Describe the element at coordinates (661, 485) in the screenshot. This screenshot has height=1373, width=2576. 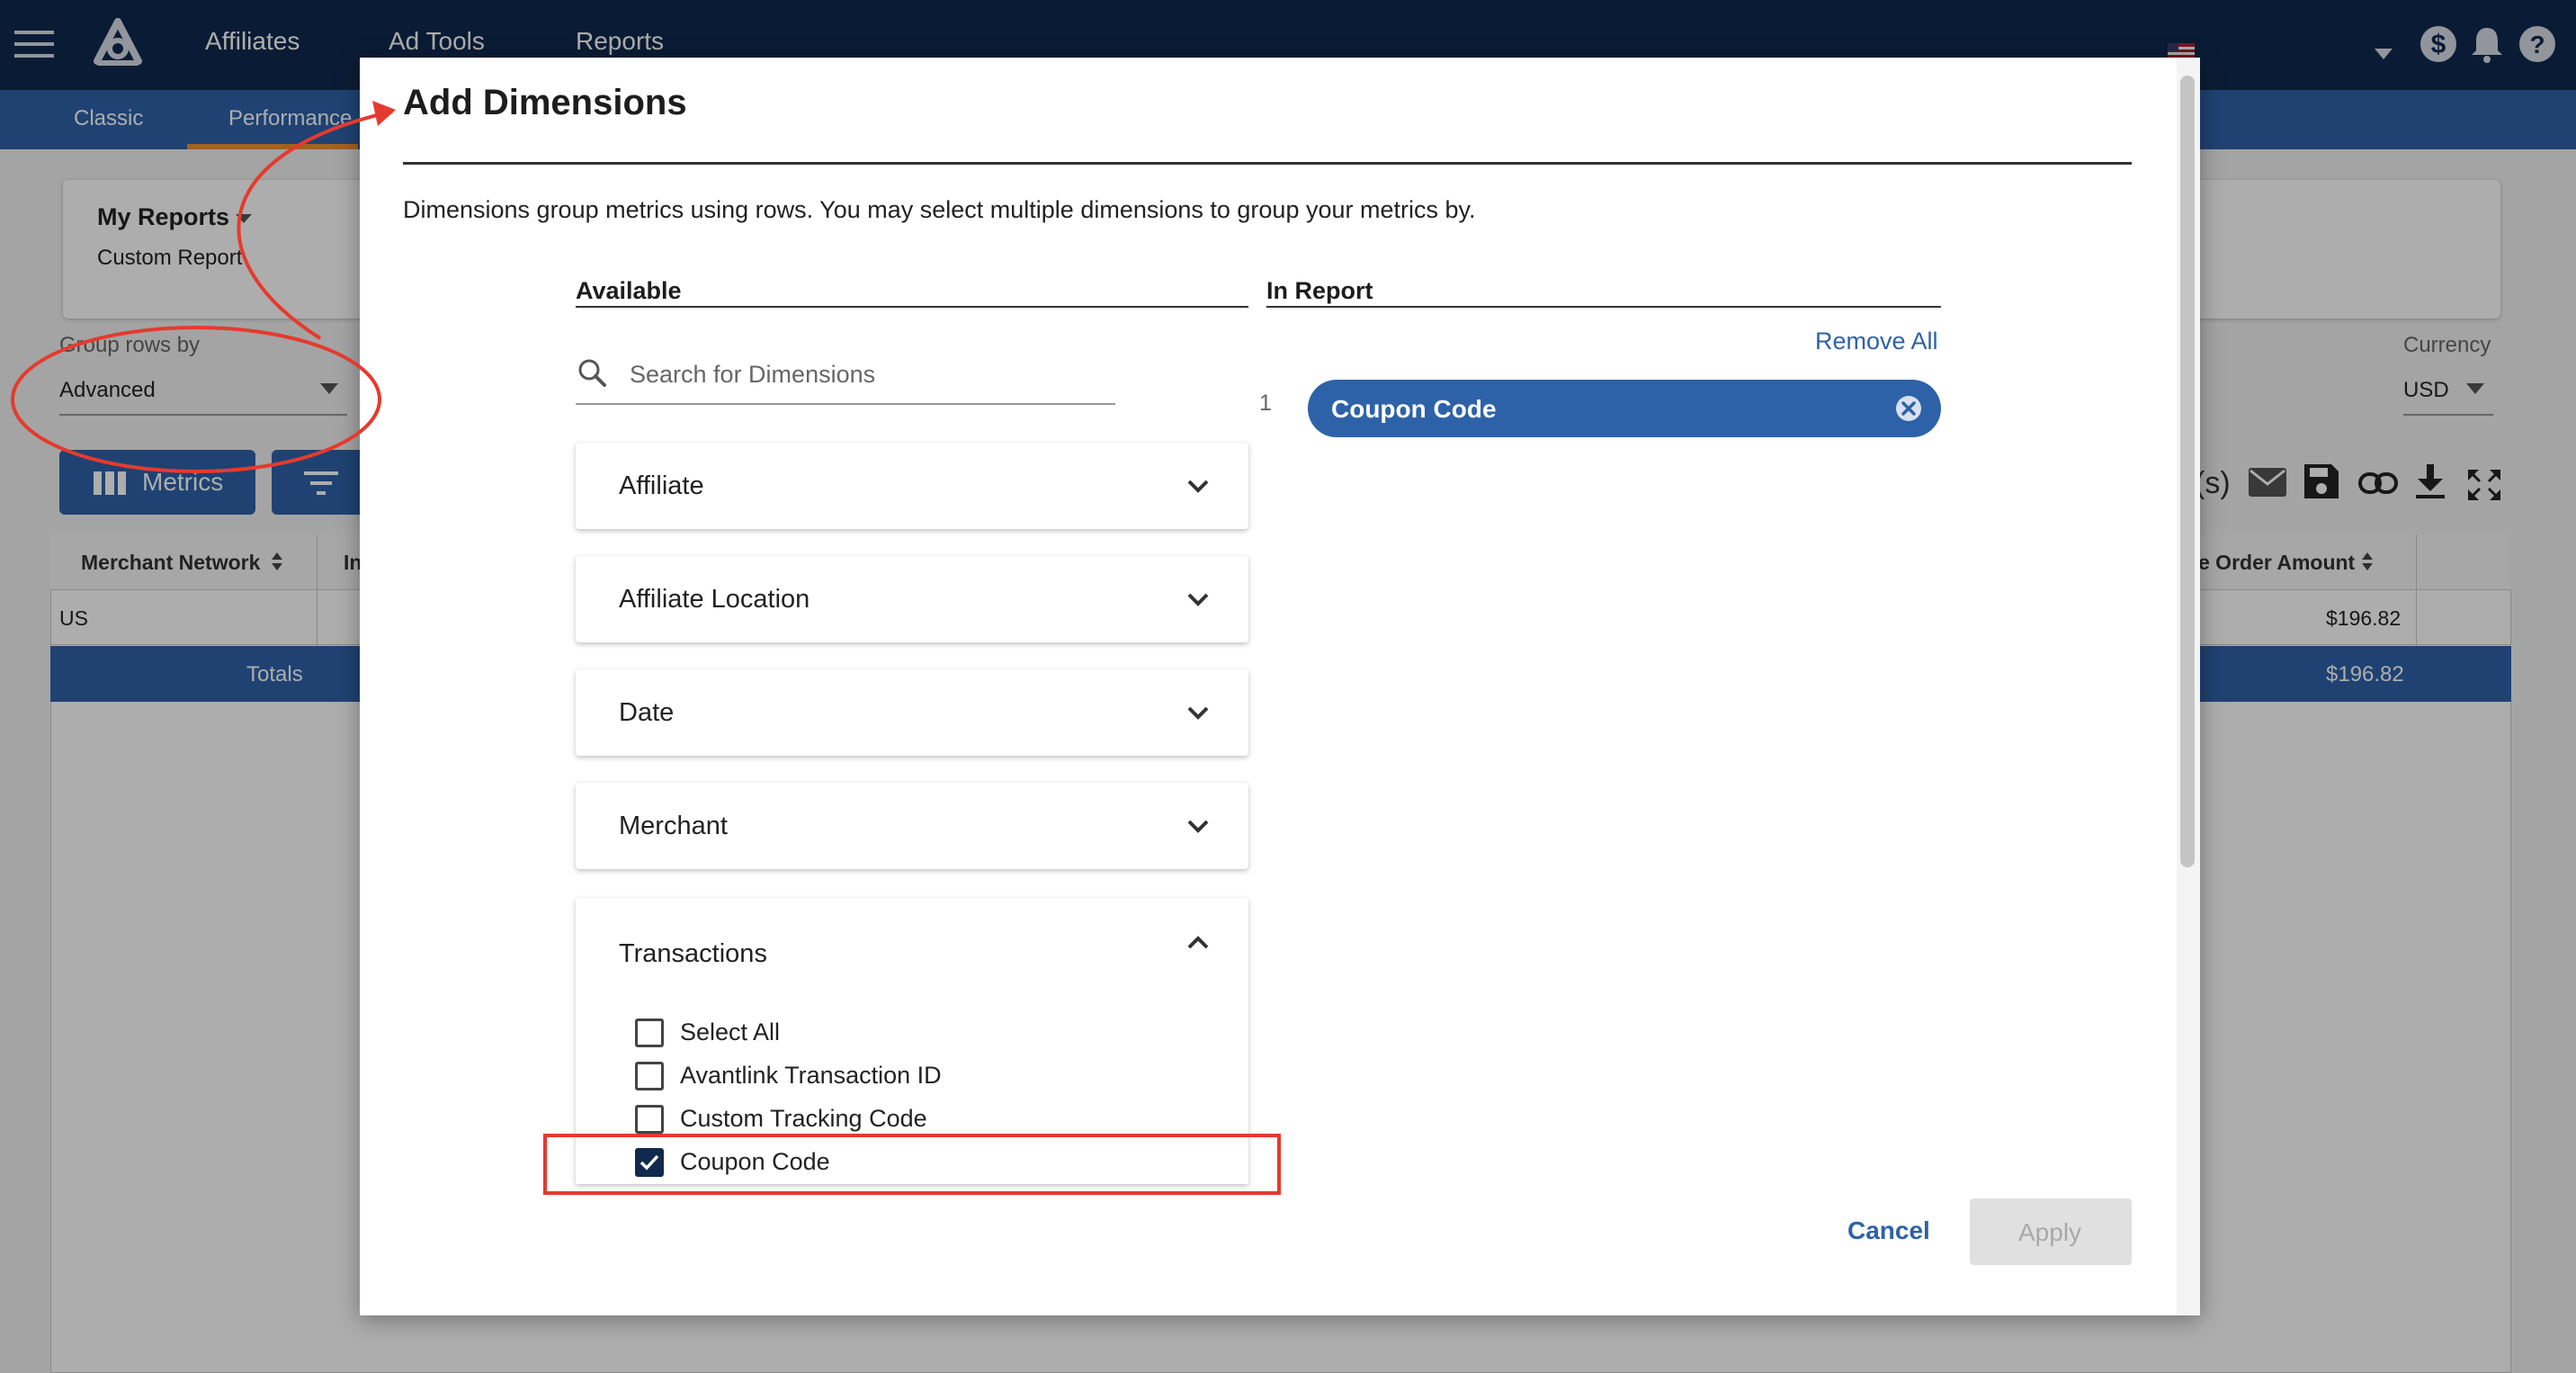
I see `category-label: Affiliate` at that location.